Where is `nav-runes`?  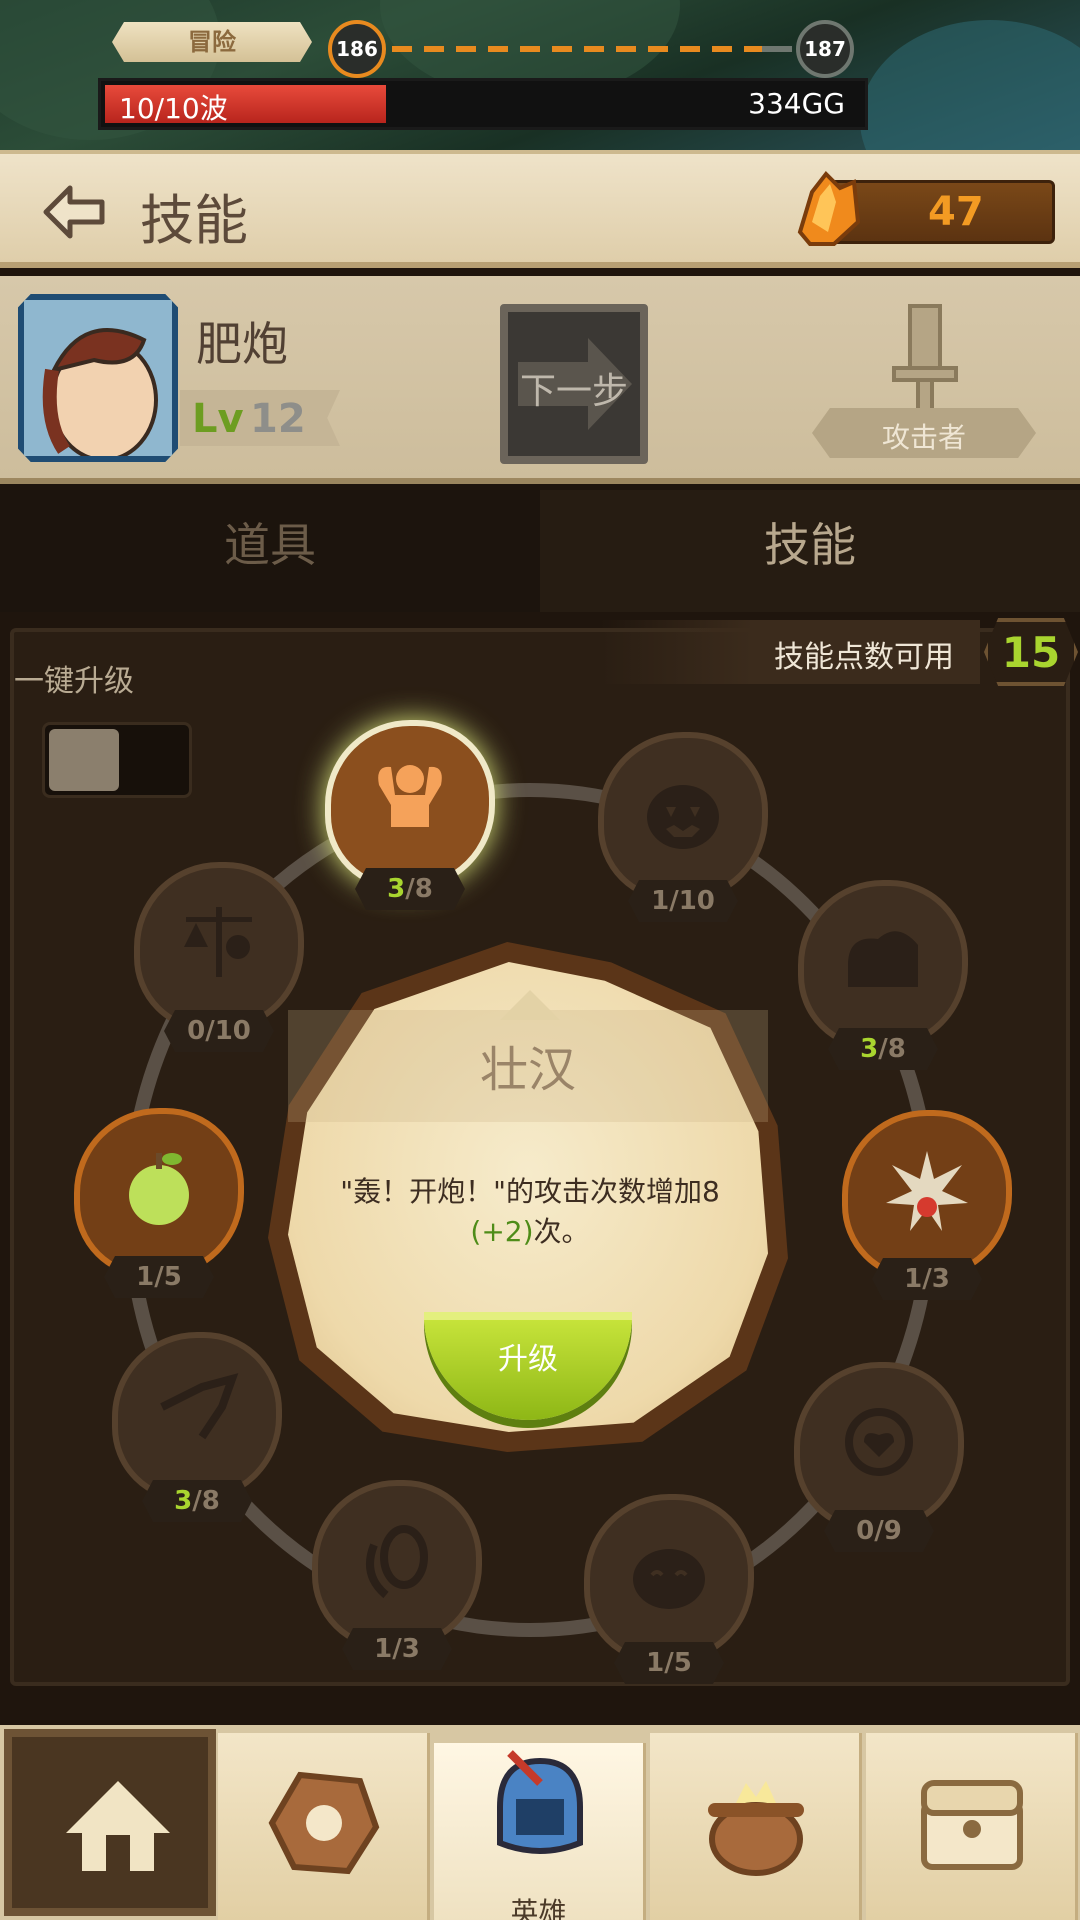 nav-runes is located at coordinates (324, 1826).